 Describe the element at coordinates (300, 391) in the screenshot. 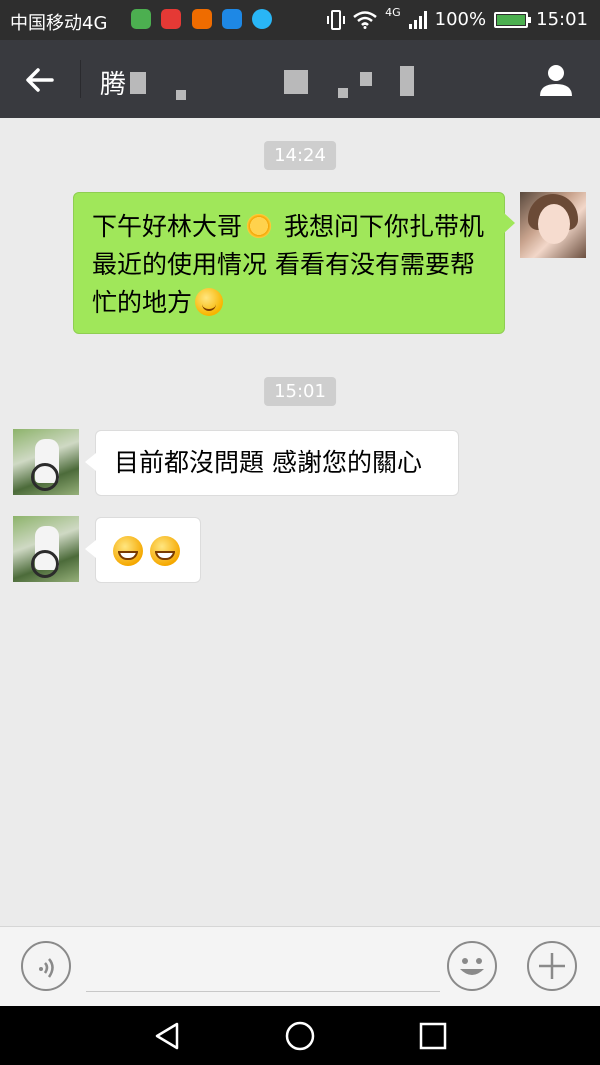

I see `timestamp: 15:01` at that location.